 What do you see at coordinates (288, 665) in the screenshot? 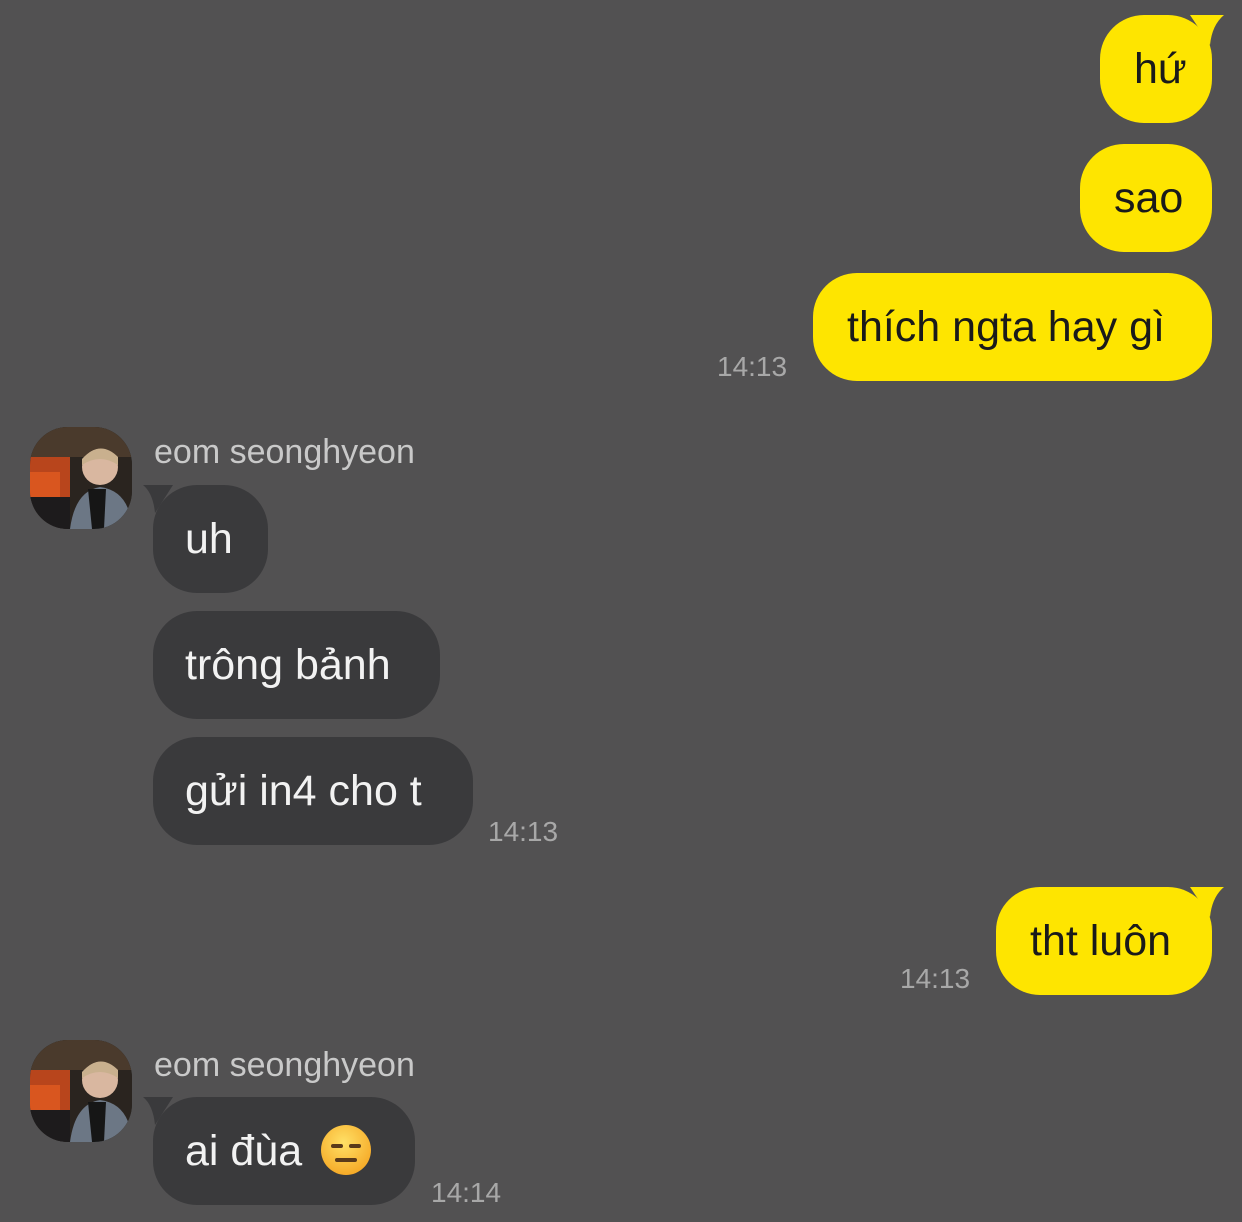
I see `message-text: trông bảnh` at bounding box center [288, 665].